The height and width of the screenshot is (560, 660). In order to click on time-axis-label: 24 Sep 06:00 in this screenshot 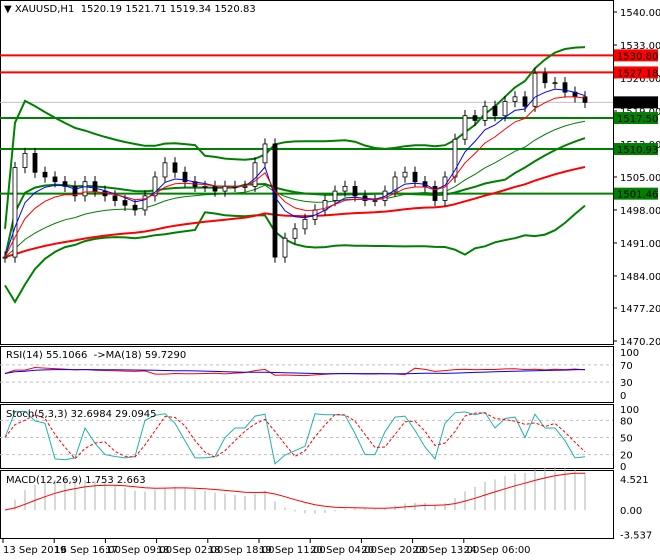, I will do `click(497, 550)`.